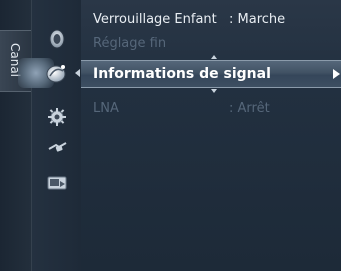  What do you see at coordinates (57, 183) in the screenshot?
I see `application-icon` at bounding box center [57, 183].